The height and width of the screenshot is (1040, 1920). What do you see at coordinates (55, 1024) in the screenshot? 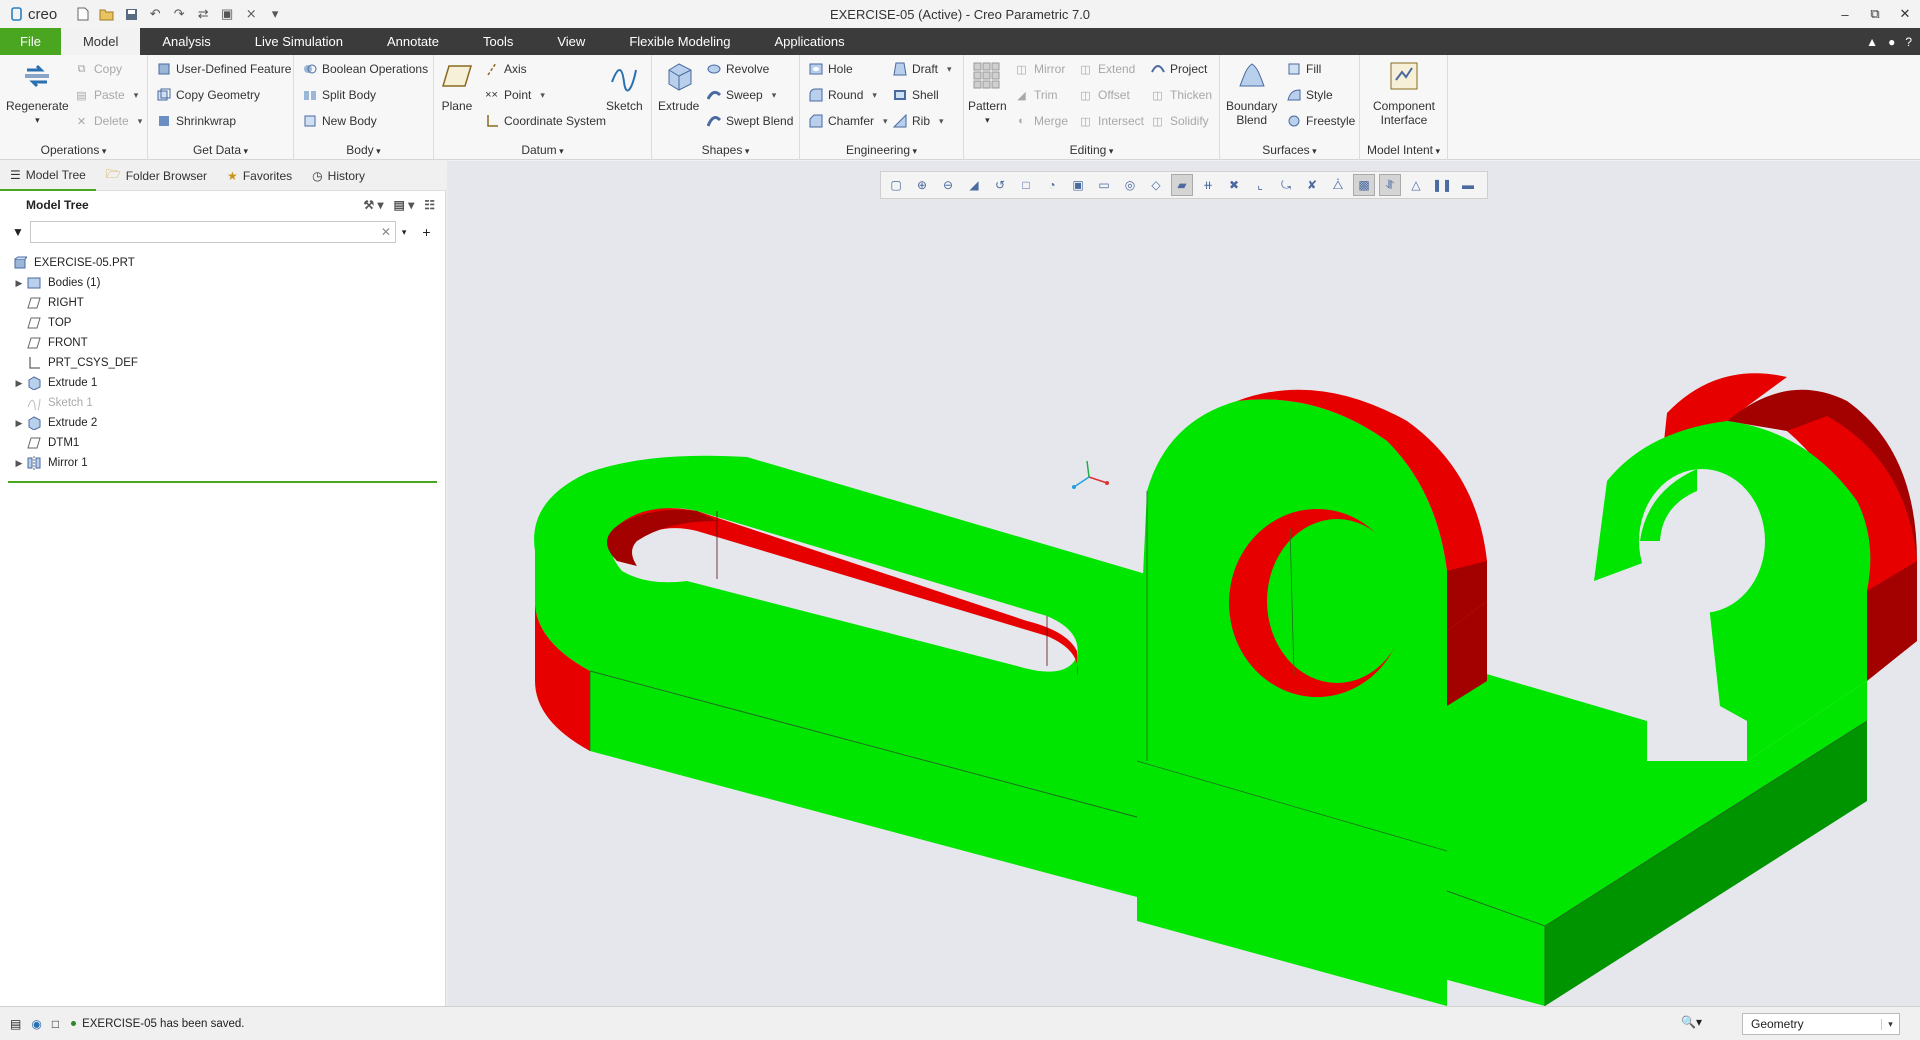
I see `fullscreen-icon: □` at bounding box center [55, 1024].